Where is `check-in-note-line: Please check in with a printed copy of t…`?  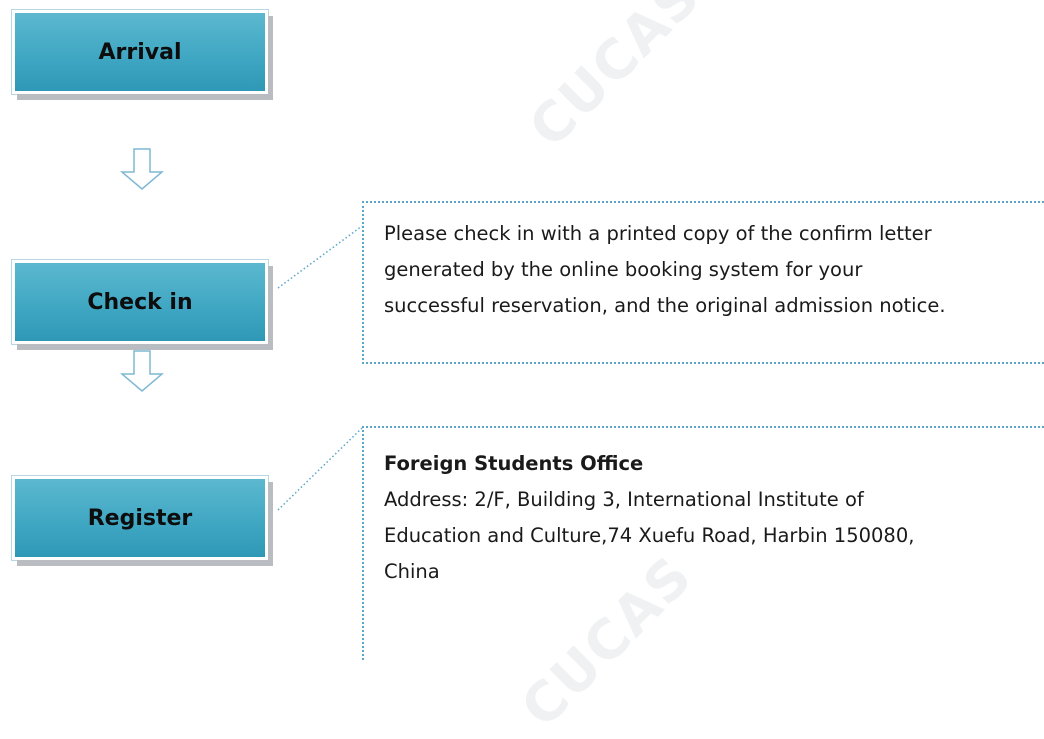 check-in-note-line: Please check in with a printed copy of t… is located at coordinates (658, 233).